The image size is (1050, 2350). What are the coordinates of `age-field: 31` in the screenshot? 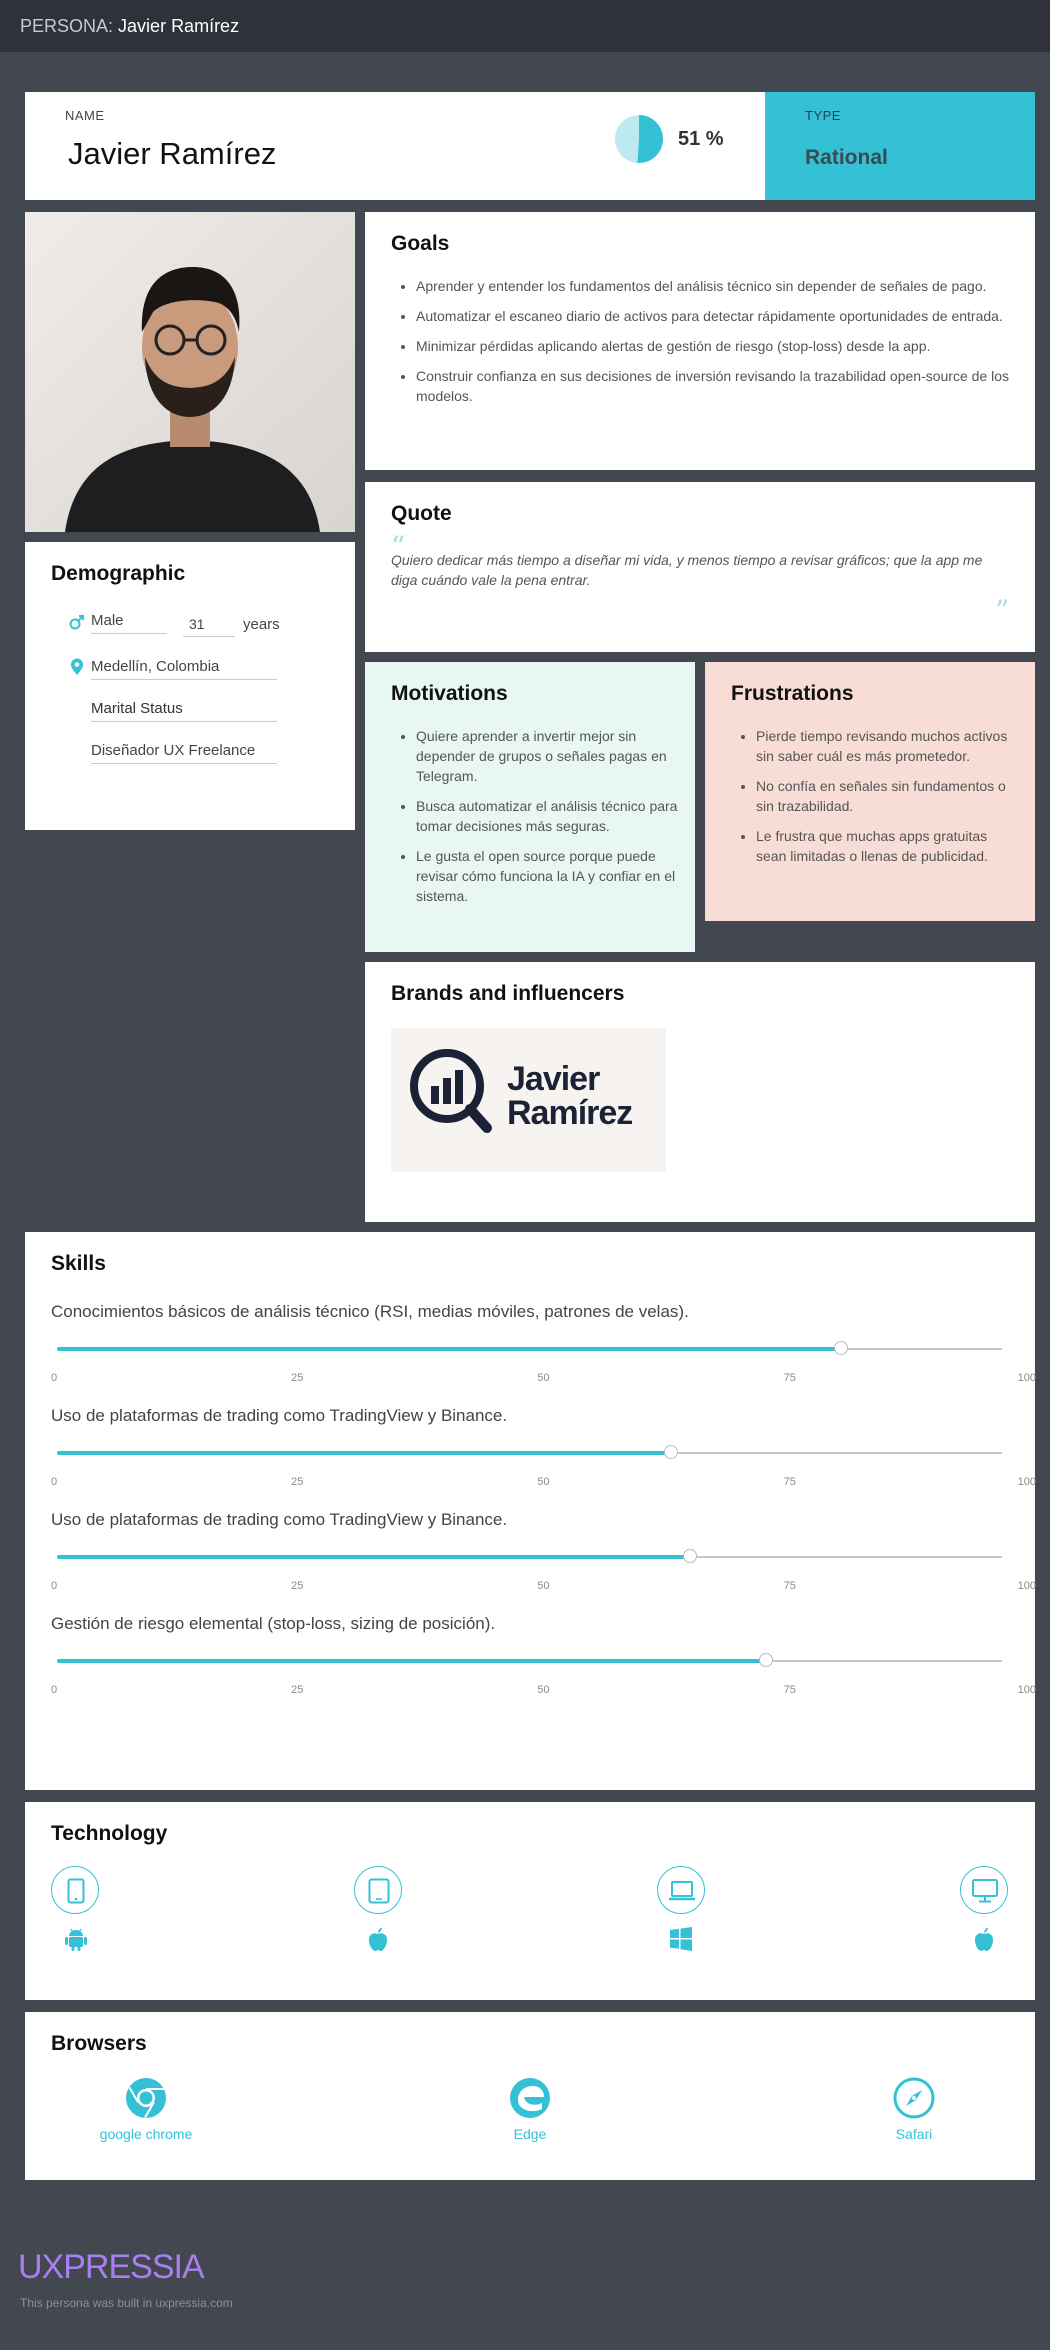 It's located at (209, 626).